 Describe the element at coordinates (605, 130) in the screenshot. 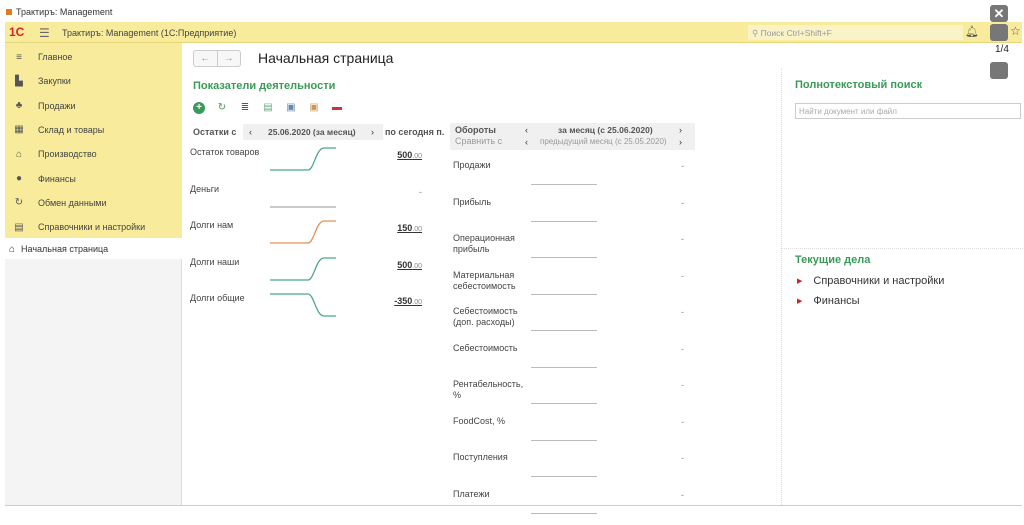

I see `turnover-period: за месяц (с 25.06.2020)` at that location.